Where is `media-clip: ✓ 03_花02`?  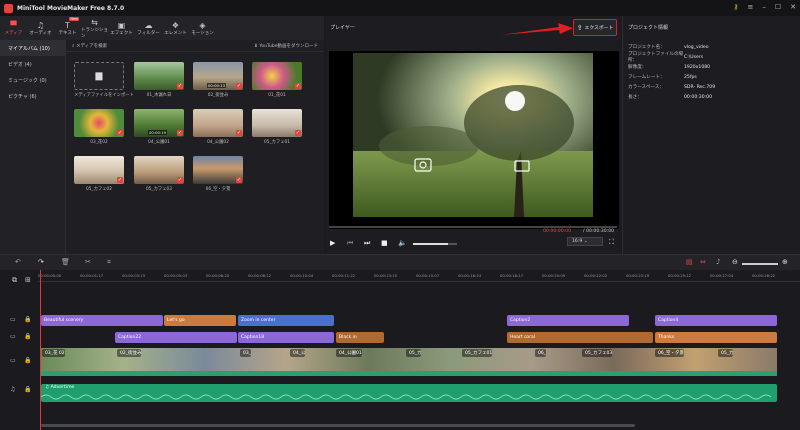 media-clip: ✓ 03_花02 is located at coordinates (99, 127).